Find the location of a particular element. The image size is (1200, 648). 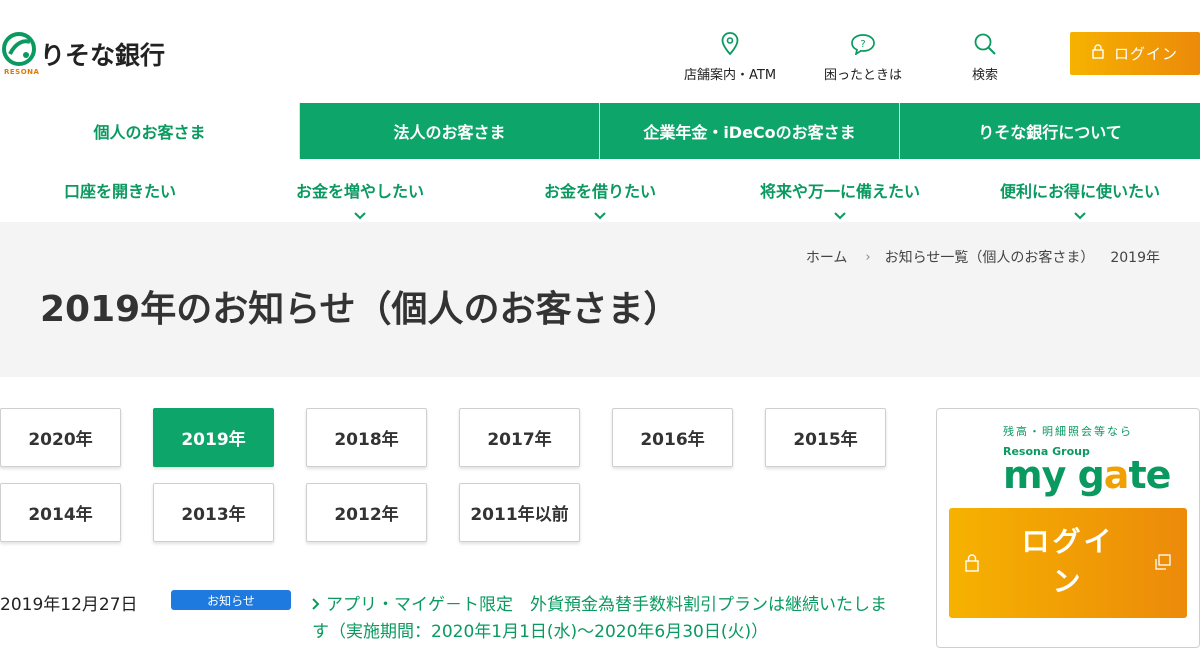

map-pin-icon is located at coordinates (730, 44).